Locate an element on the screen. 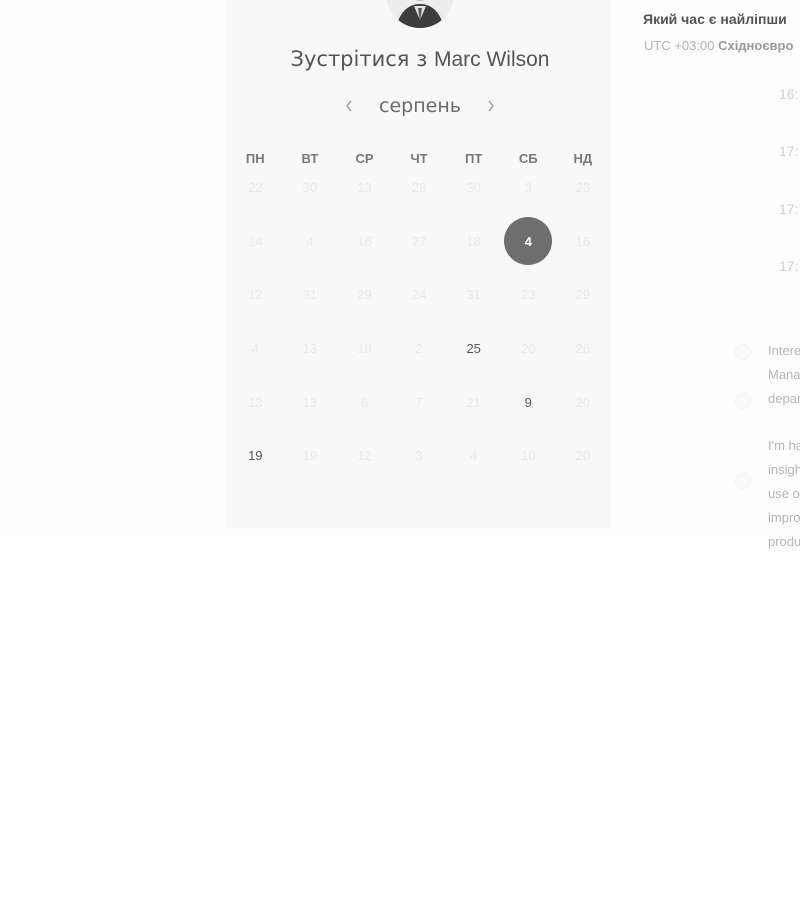 This screenshot has width=800, height=900. topic-line: use o is located at coordinates (784, 493).